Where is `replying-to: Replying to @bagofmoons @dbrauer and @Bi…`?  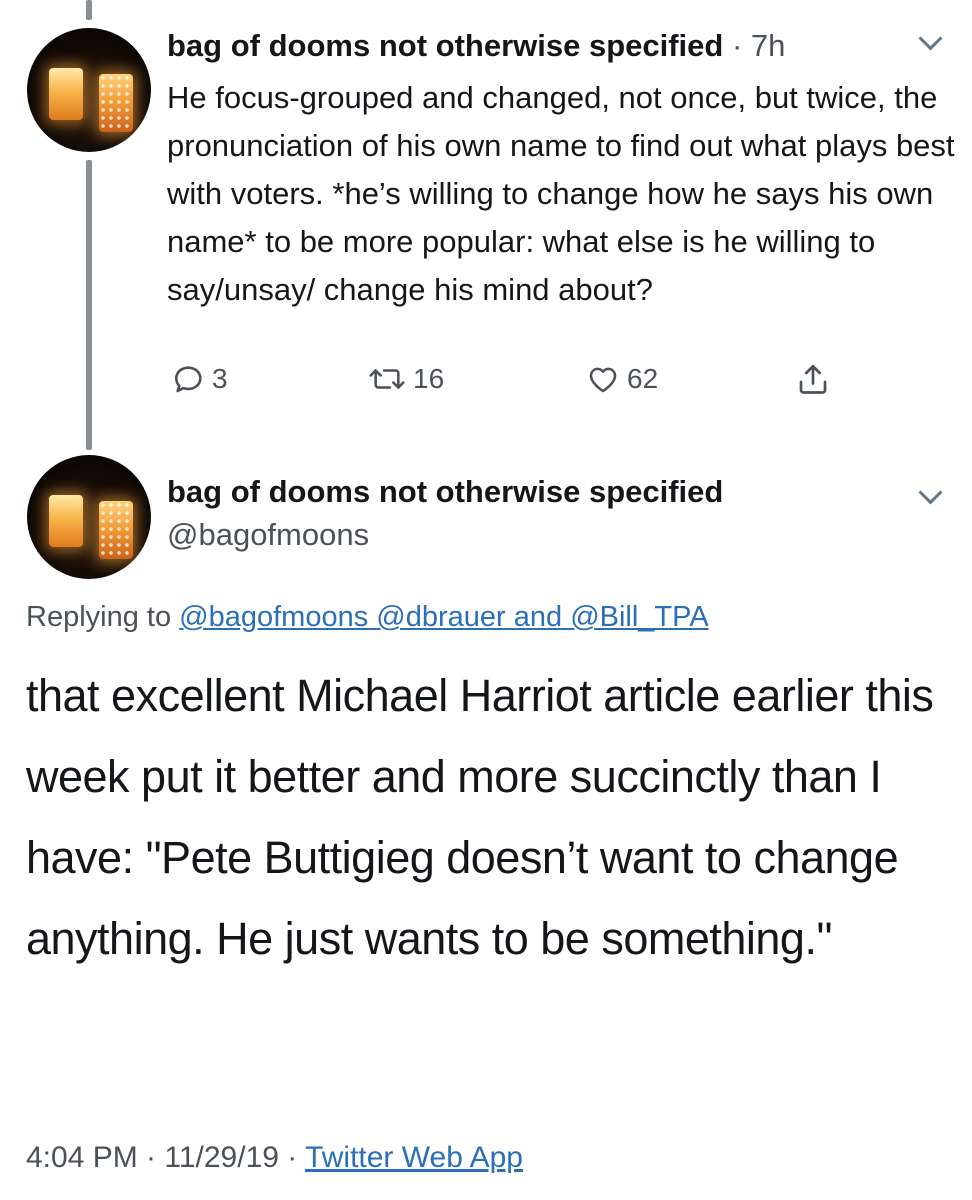 replying-to: Replying to @bagofmoons @dbrauer and @Bi… is located at coordinates (367, 617).